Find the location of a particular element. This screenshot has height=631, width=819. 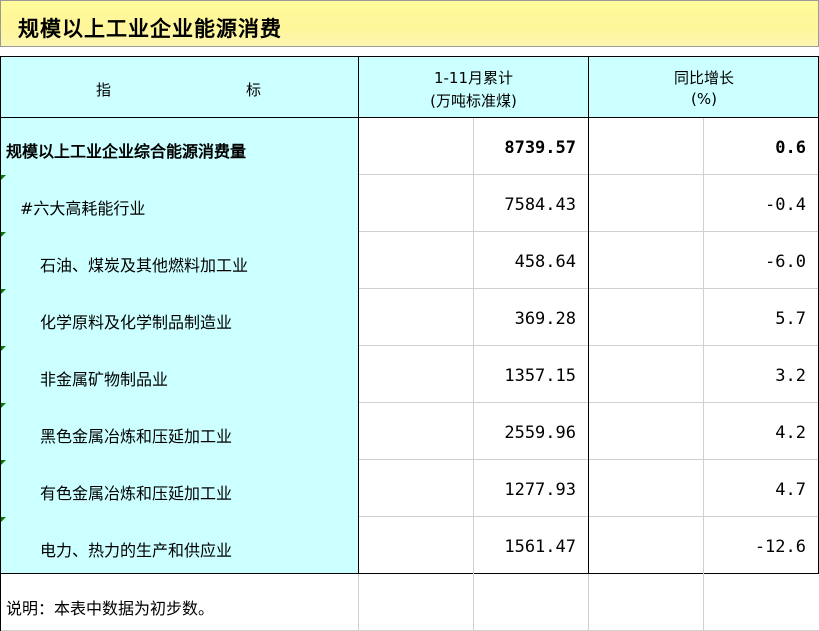

row-label-total: 规模以上工业企业综合能源消费量 is located at coordinates (126, 151).